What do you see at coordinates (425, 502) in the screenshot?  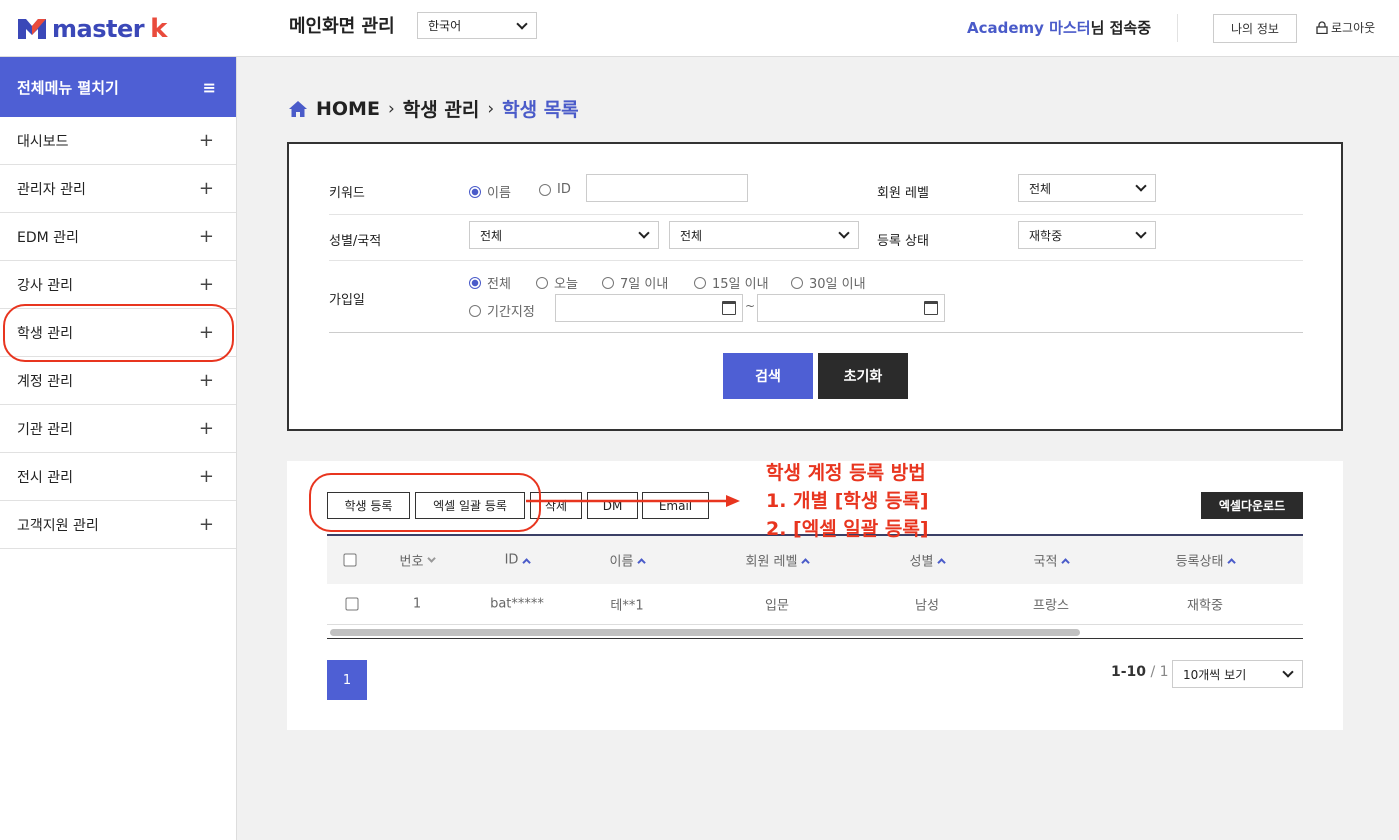 I see `annotation-circle-register-buttons` at bounding box center [425, 502].